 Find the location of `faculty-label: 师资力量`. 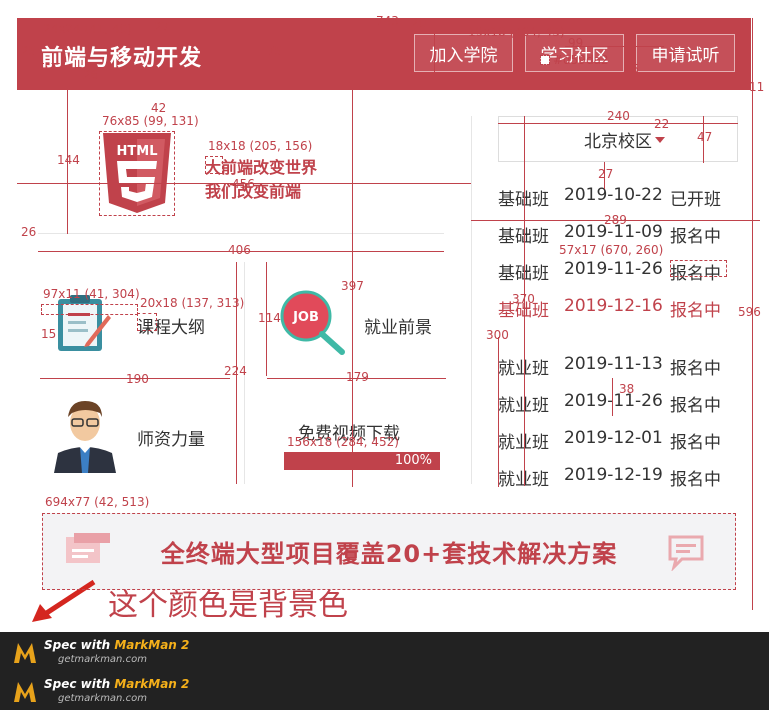

faculty-label: 师资力量 is located at coordinates (171, 437).